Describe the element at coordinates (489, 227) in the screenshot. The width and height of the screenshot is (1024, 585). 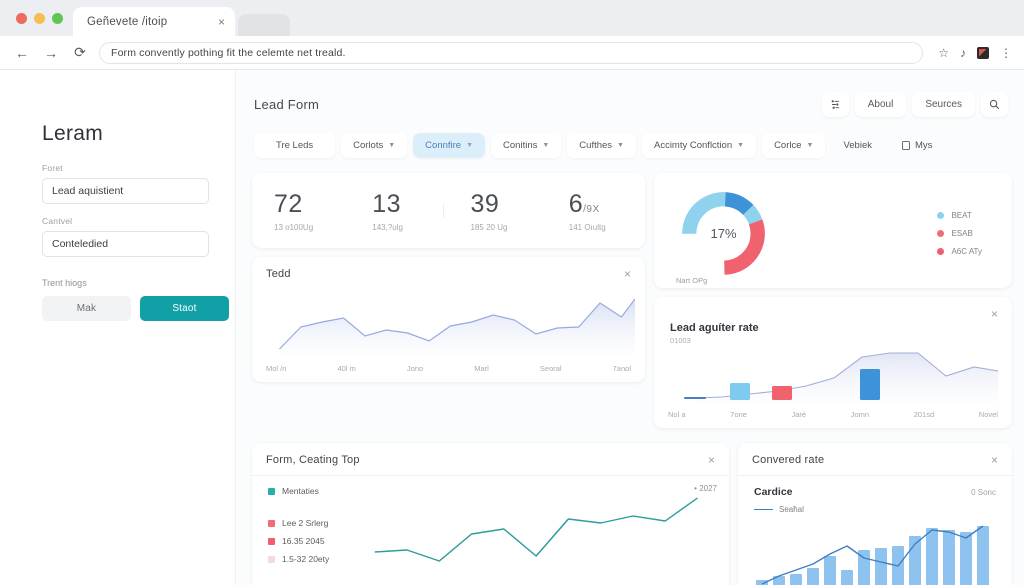
I see `kpi-sublabel: 185 20 Ug` at that location.